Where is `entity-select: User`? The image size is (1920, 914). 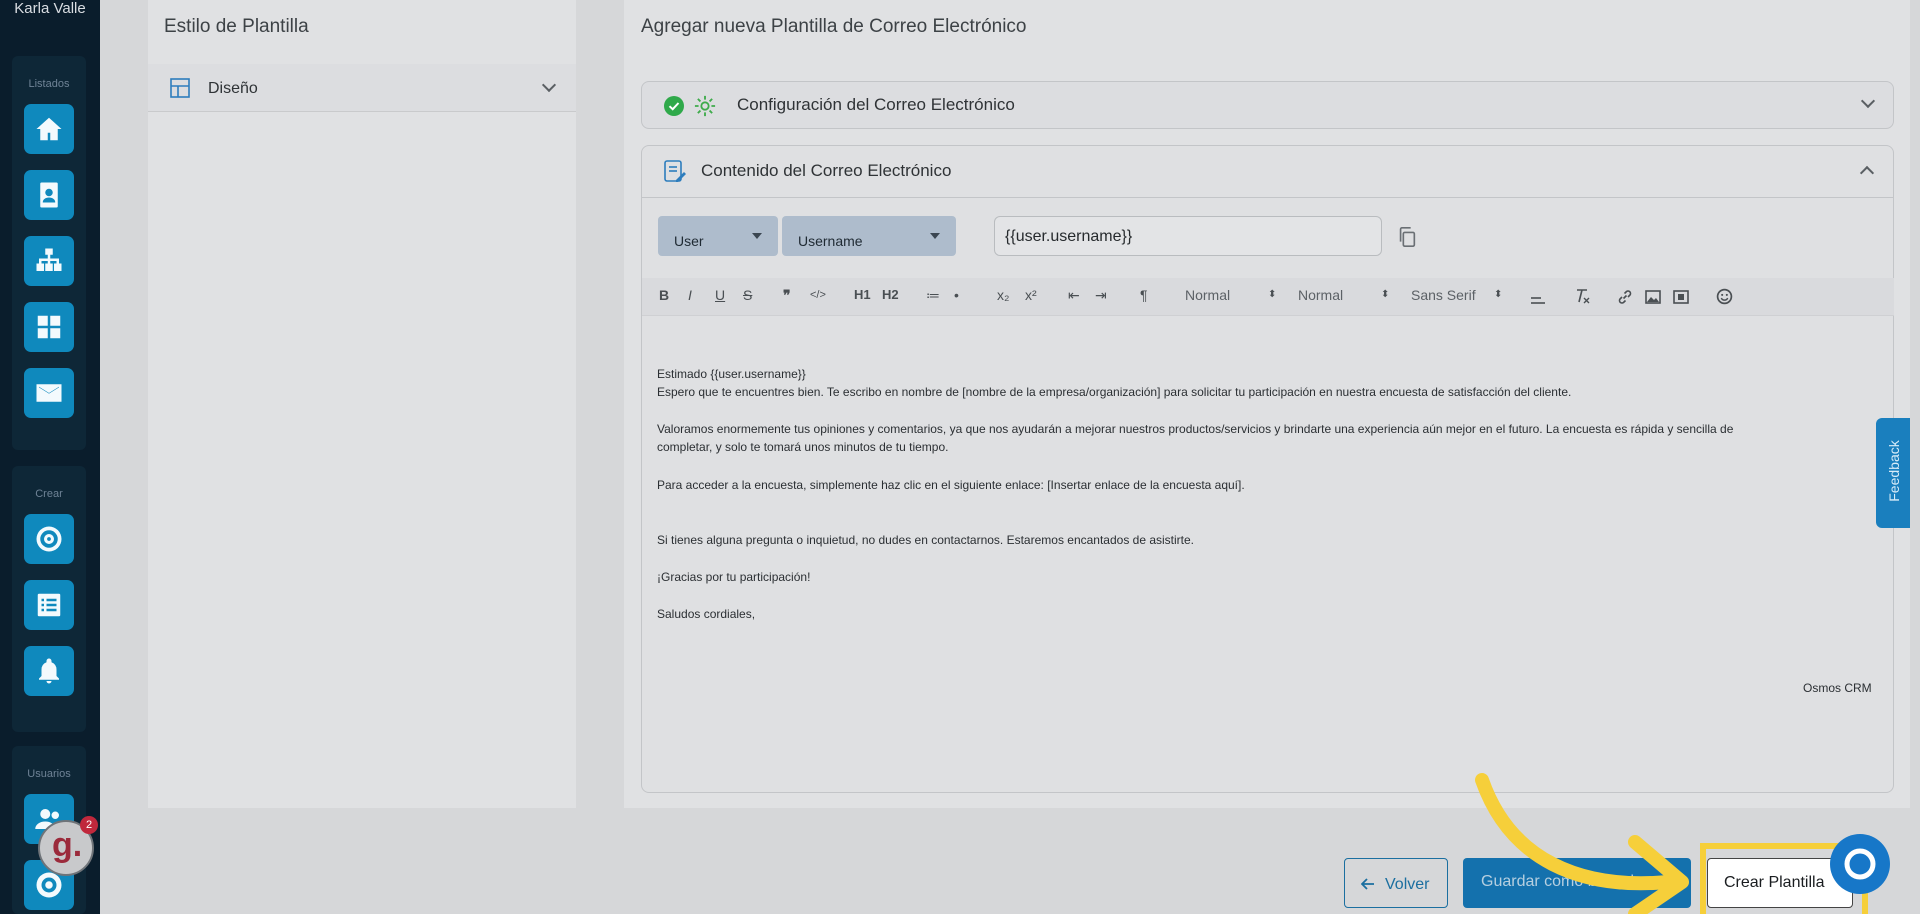
entity-select: User is located at coordinates (718, 236).